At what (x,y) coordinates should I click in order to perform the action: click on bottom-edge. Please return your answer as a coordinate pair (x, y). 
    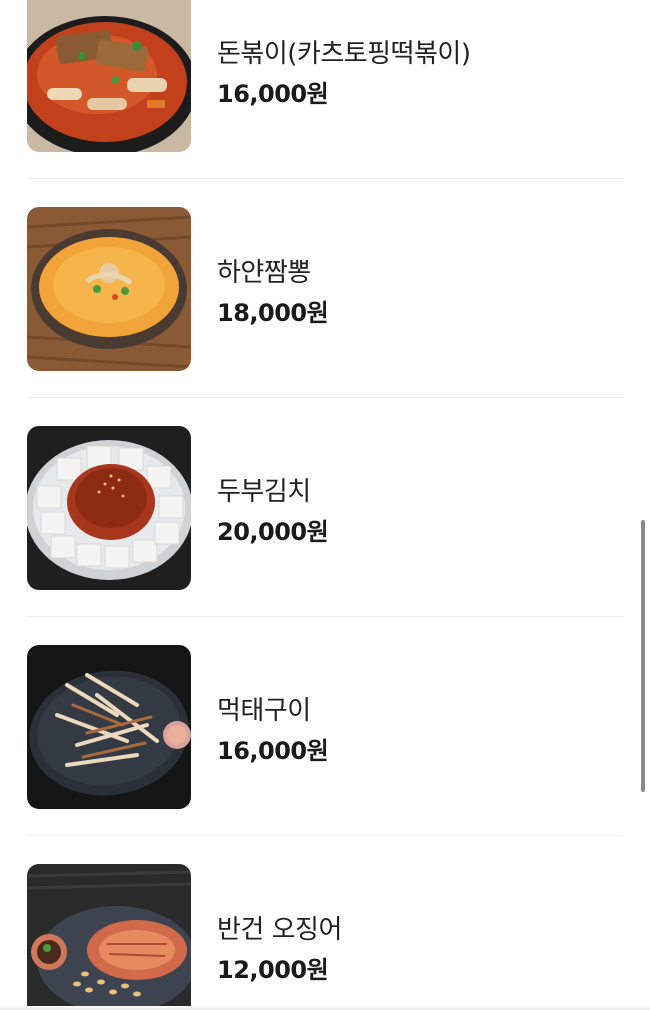
    Looking at the image, I should click on (325, 1008).